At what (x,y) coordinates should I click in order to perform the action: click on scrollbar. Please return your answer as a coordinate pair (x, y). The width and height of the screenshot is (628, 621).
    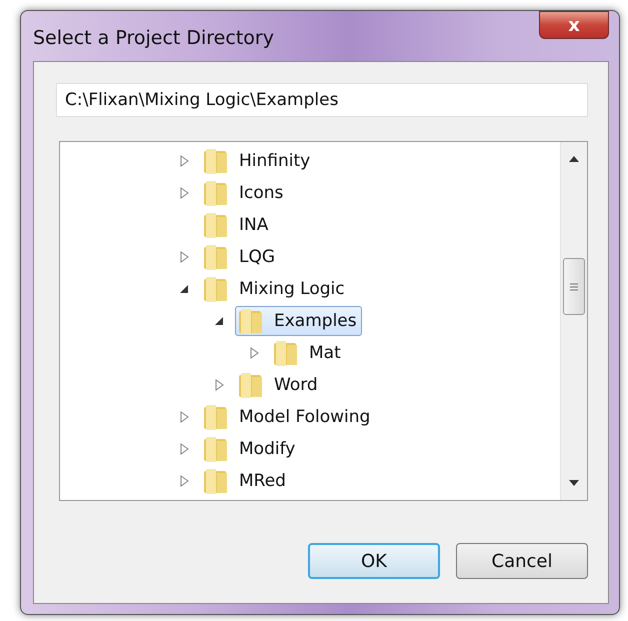
    Looking at the image, I should click on (573, 321).